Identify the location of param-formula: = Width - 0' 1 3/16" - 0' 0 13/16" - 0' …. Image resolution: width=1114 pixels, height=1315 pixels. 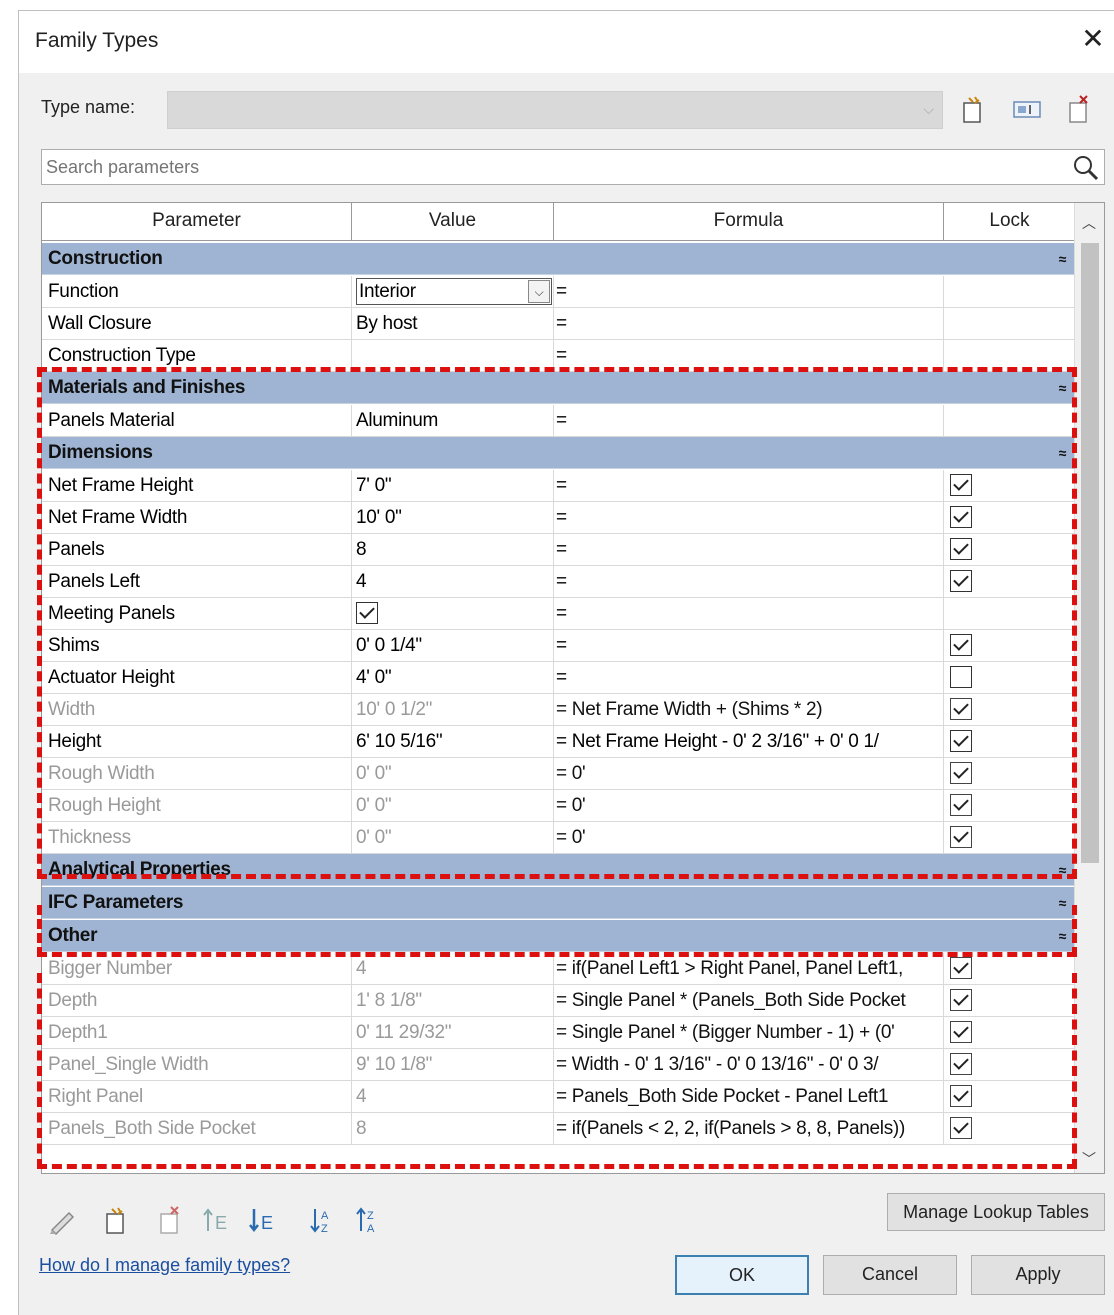
(749, 1064).